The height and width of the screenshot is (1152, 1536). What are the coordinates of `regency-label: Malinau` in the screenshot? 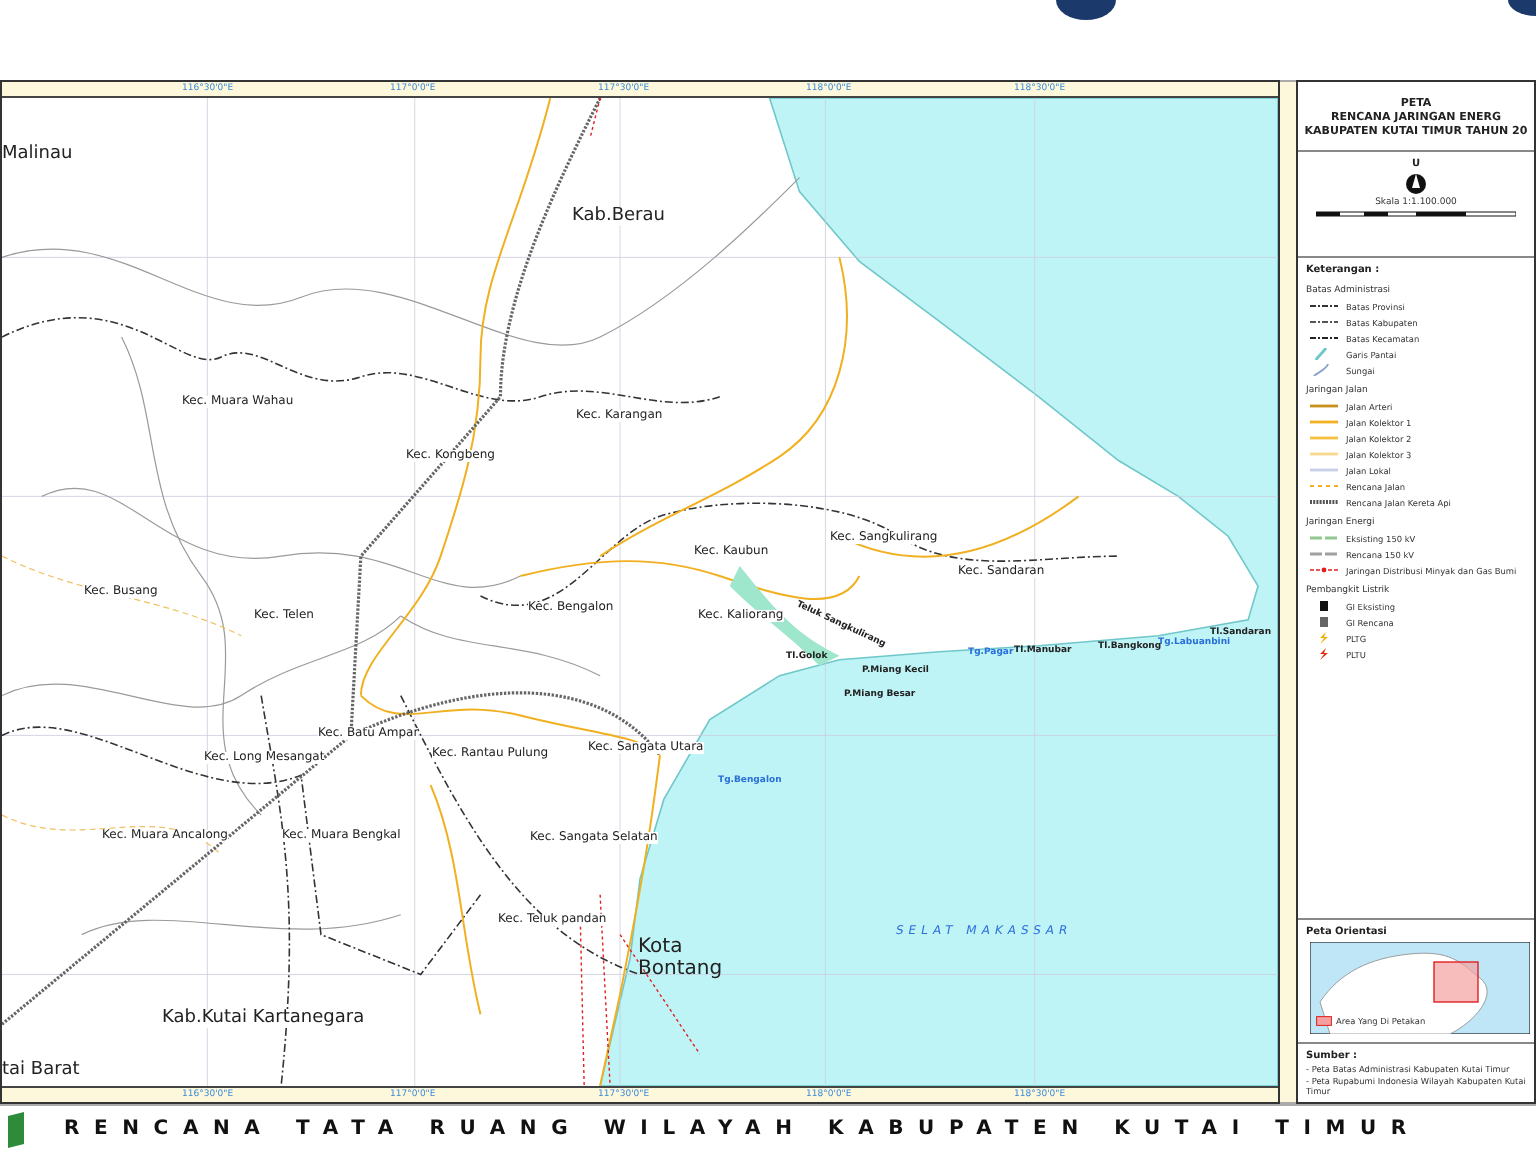 It's located at (37, 155).